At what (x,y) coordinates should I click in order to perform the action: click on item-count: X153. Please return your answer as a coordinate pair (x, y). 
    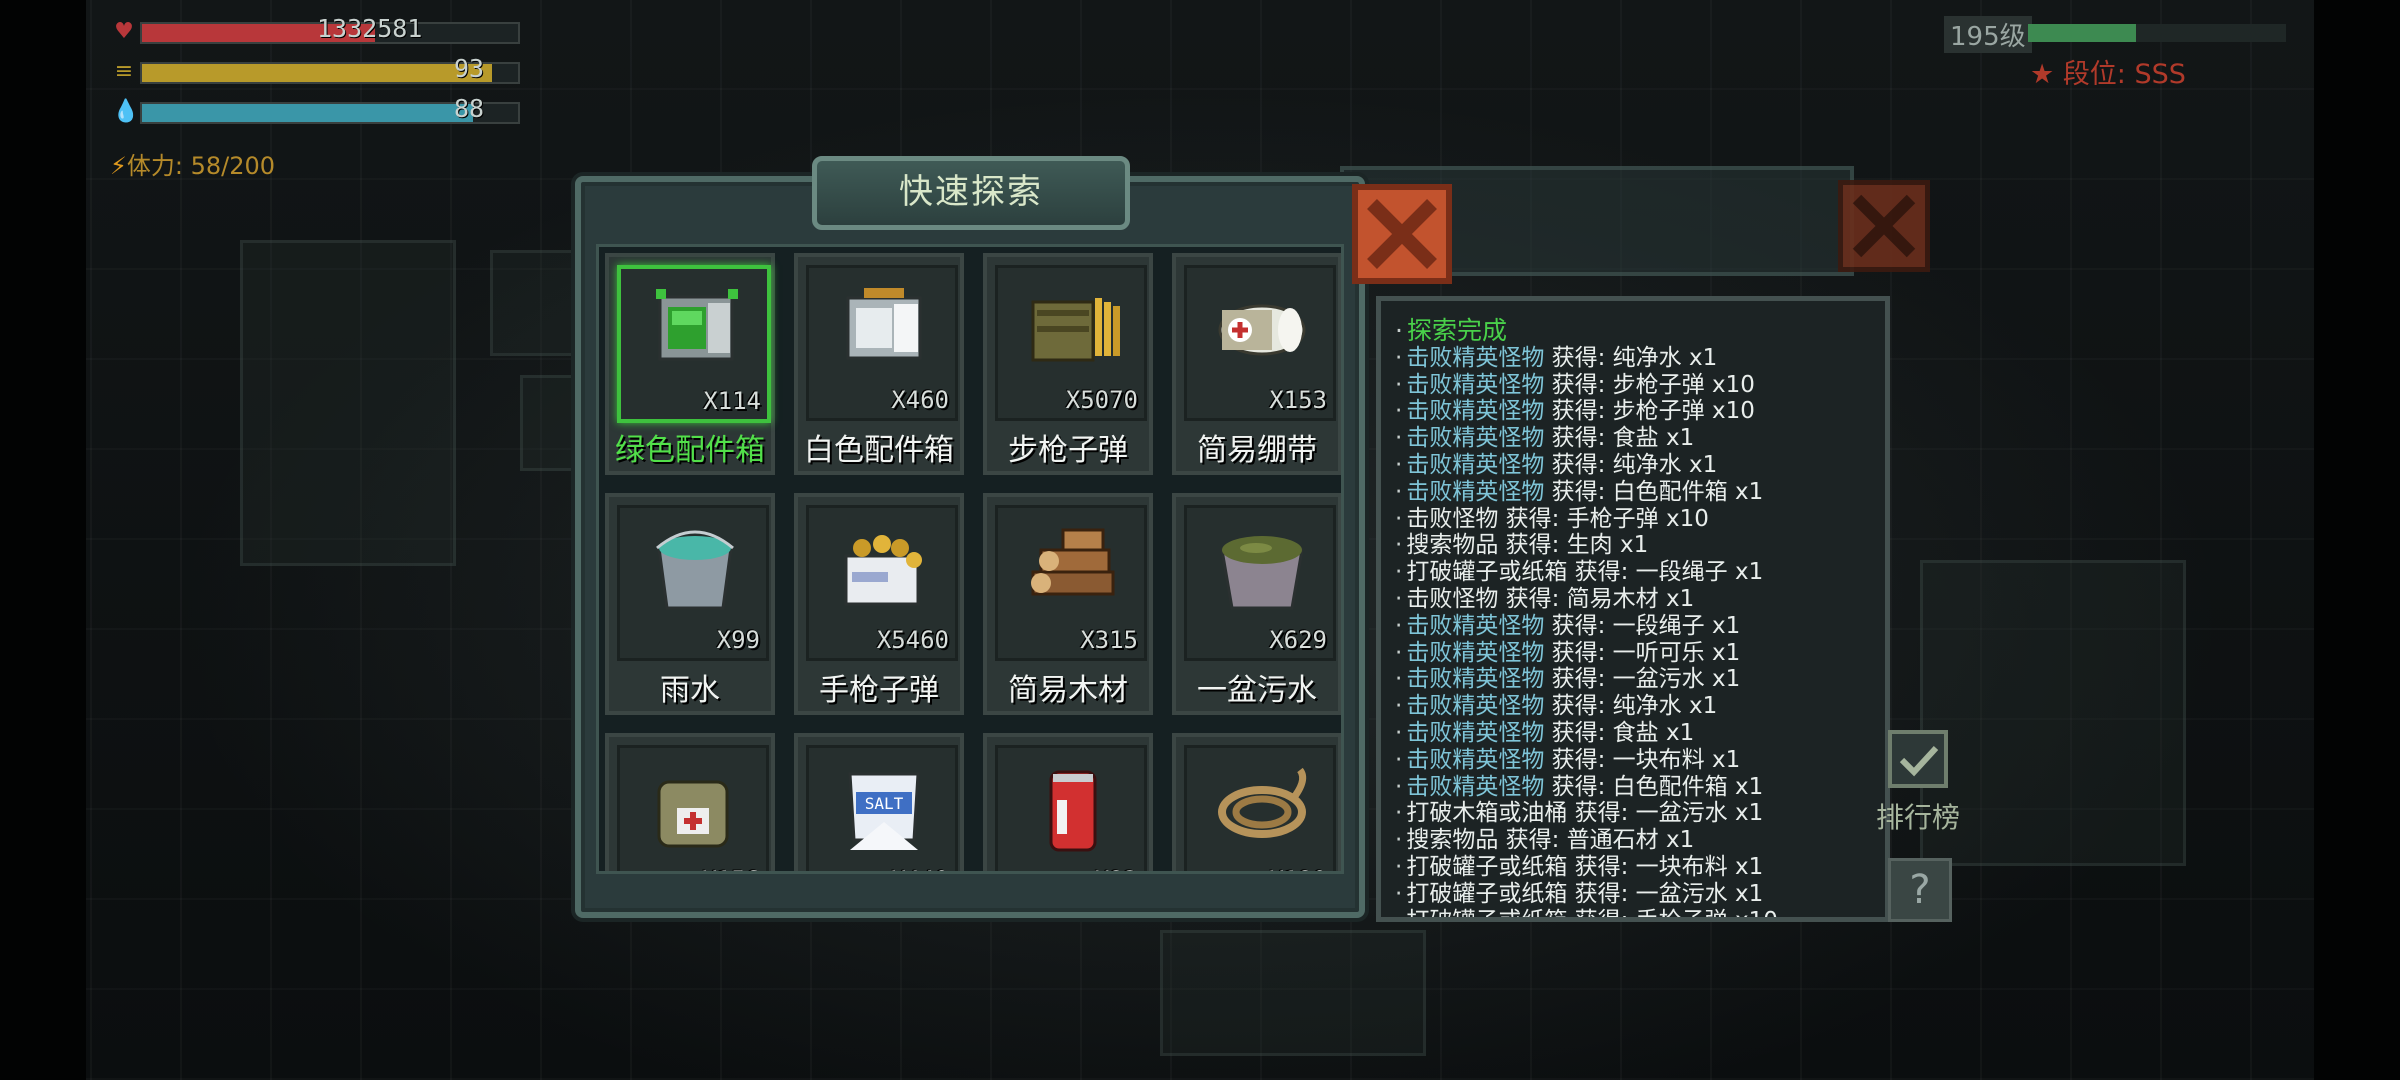
    Looking at the image, I should click on (1298, 400).